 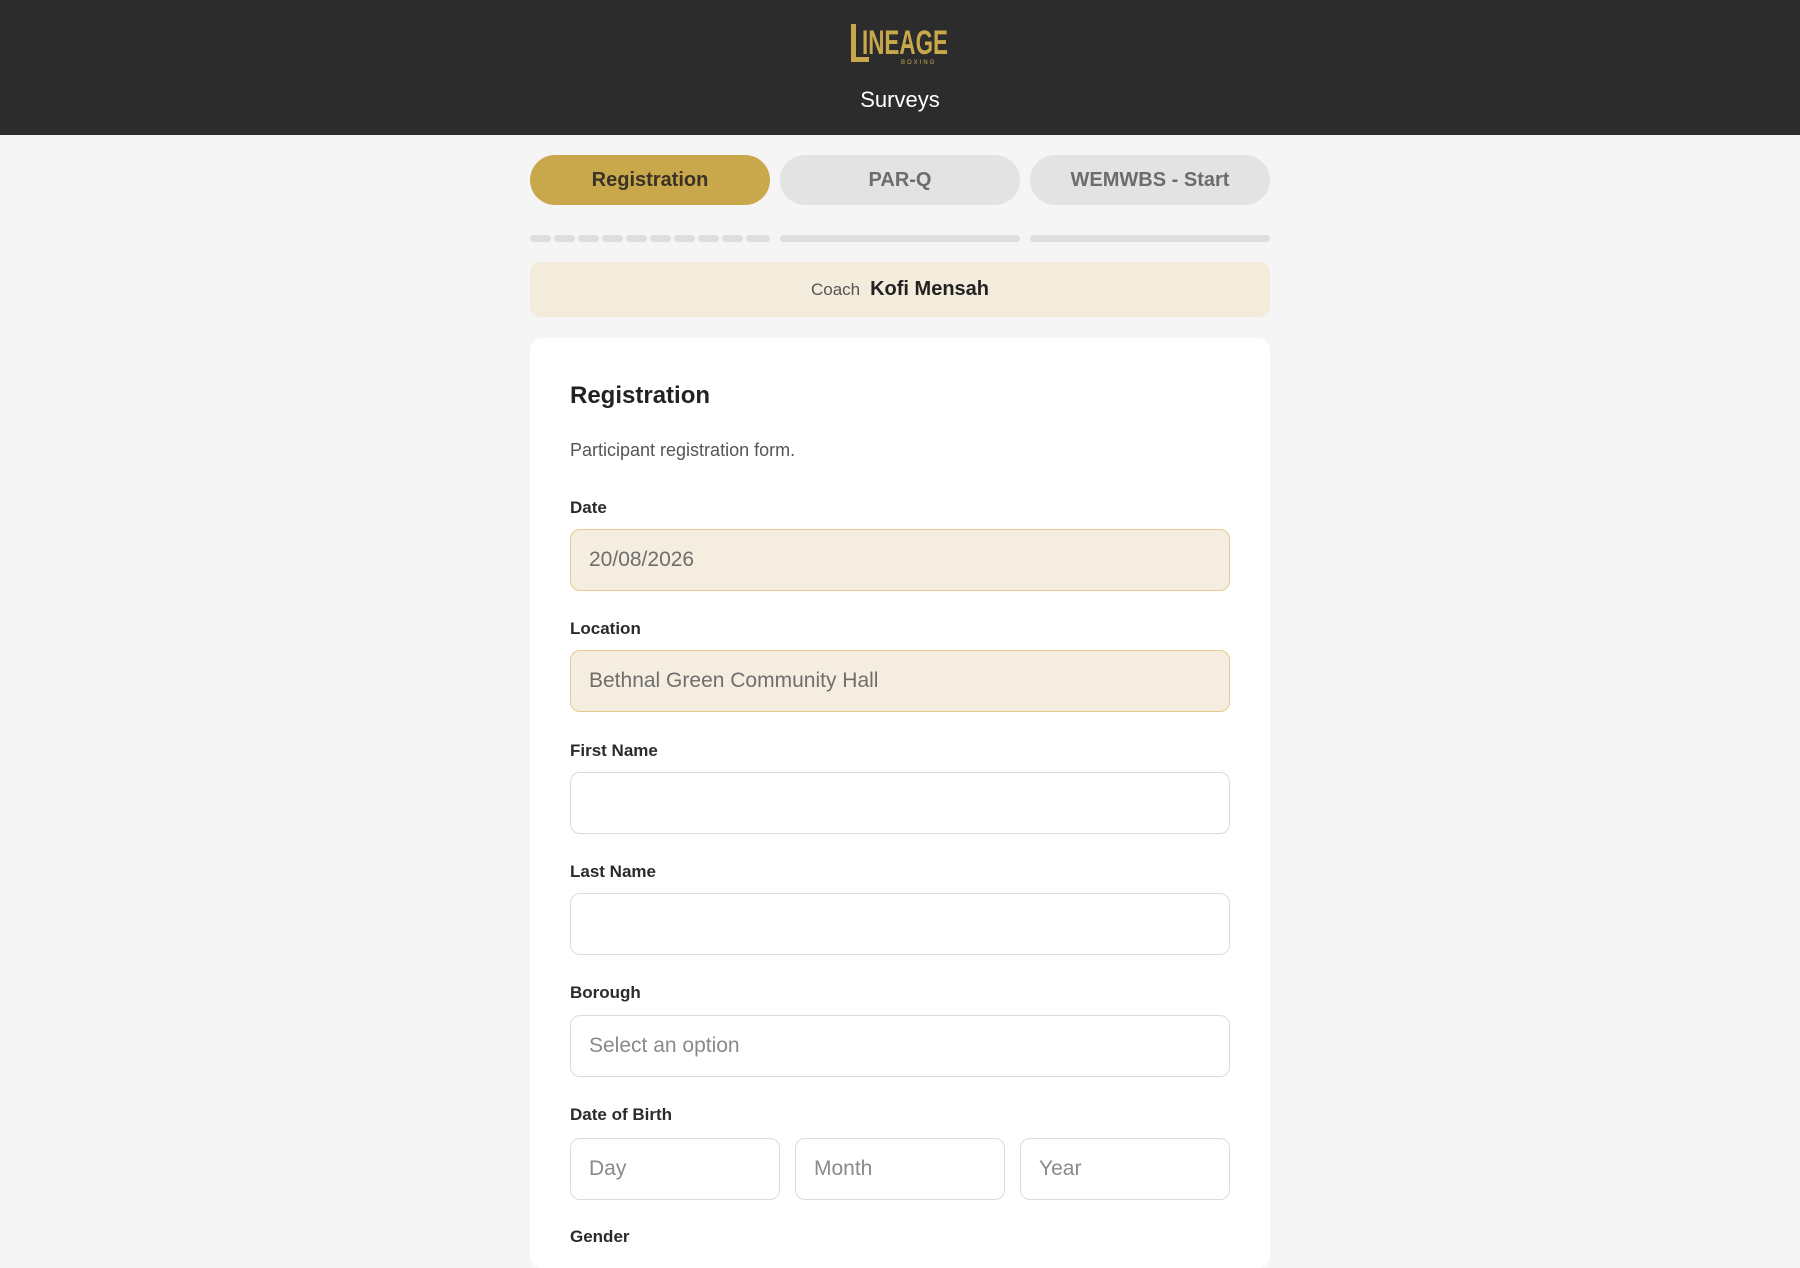 I want to click on location-label: Location, so click(x=605, y=628).